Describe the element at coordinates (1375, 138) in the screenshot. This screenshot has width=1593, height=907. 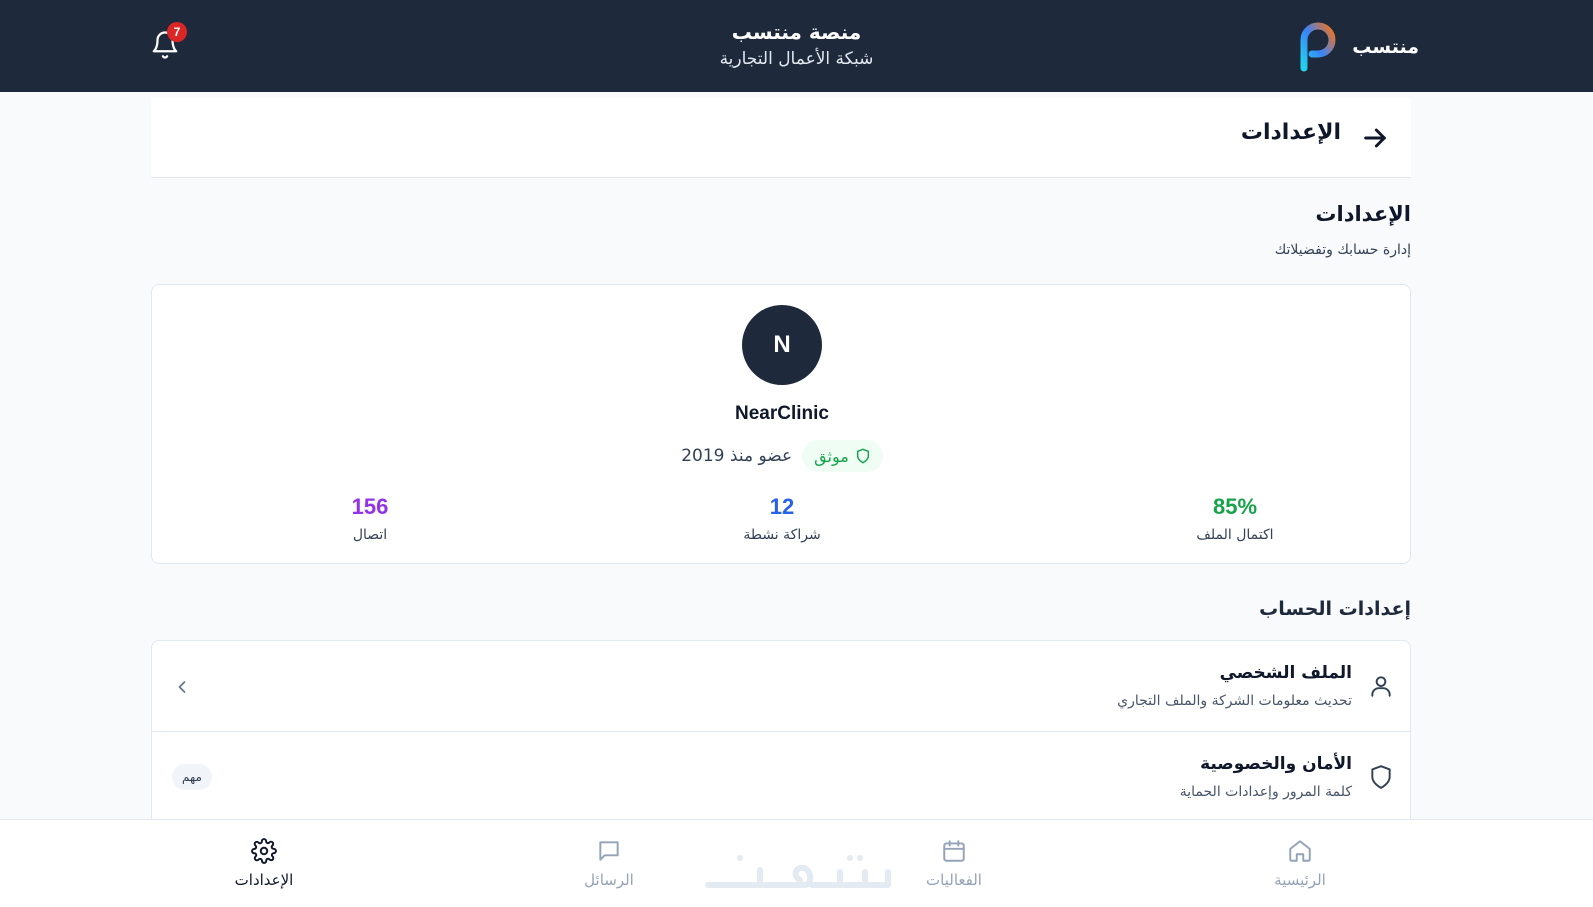
I see `back-arrow-icon` at that location.